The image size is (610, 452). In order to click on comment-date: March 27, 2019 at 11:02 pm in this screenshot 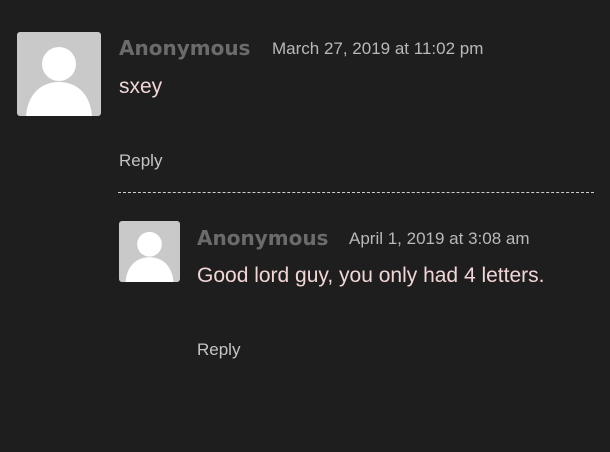, I will do `click(377, 49)`.